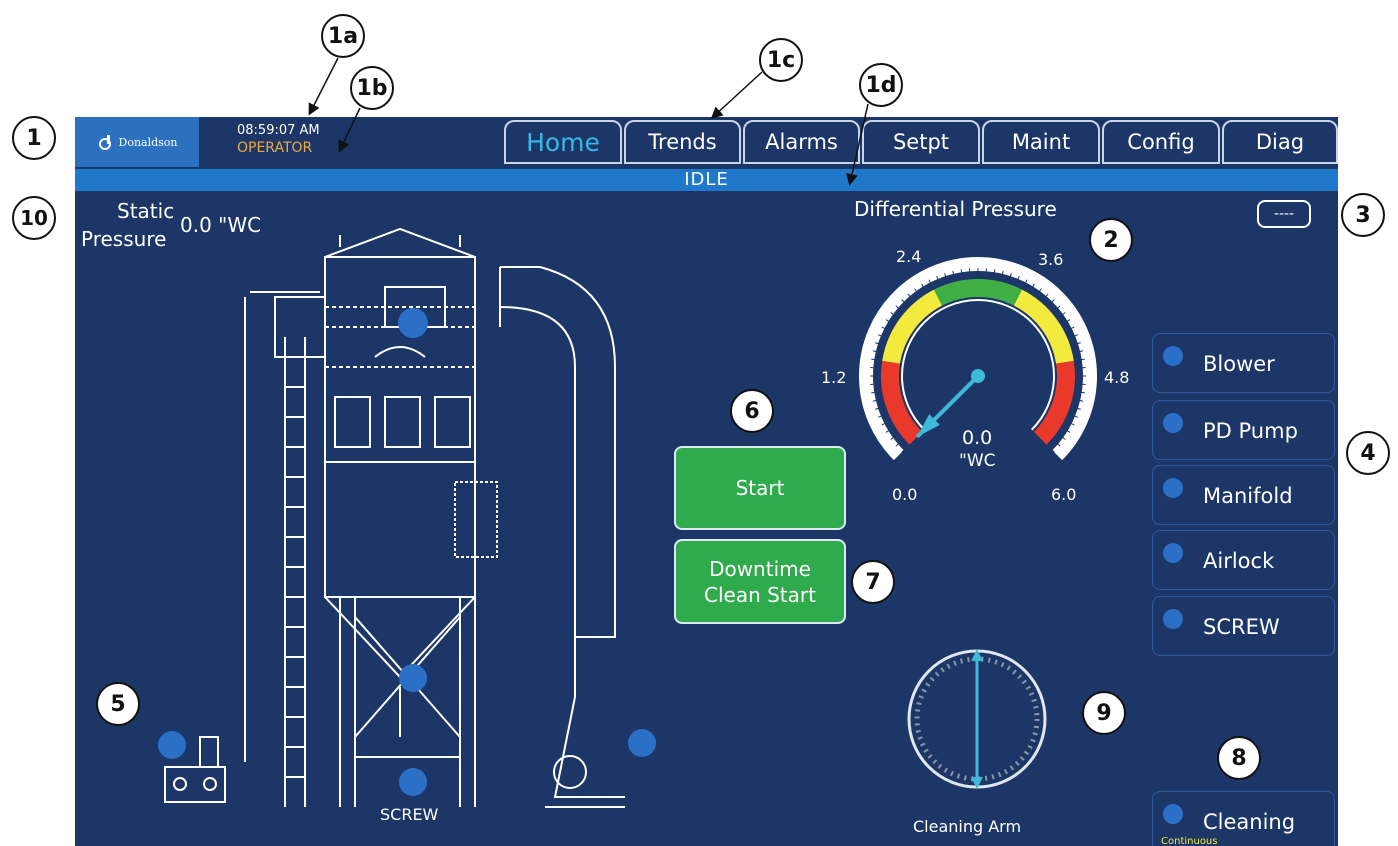  I want to click on tab-home-label: Home, so click(563, 142).